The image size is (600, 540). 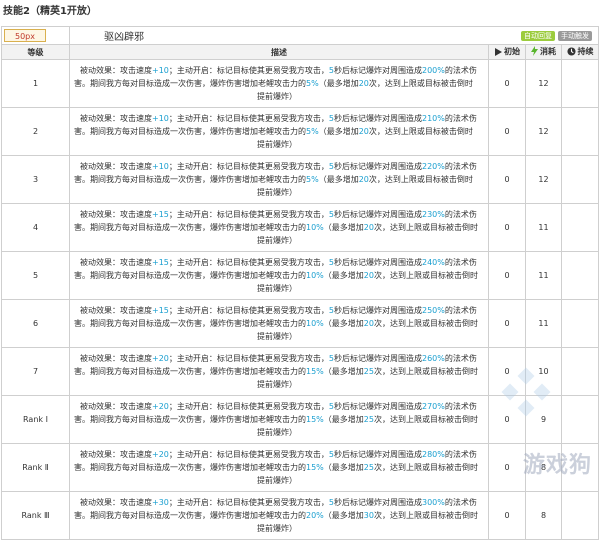 What do you see at coordinates (25, 35) in the screenshot?
I see `skill-icon: 50px` at bounding box center [25, 35].